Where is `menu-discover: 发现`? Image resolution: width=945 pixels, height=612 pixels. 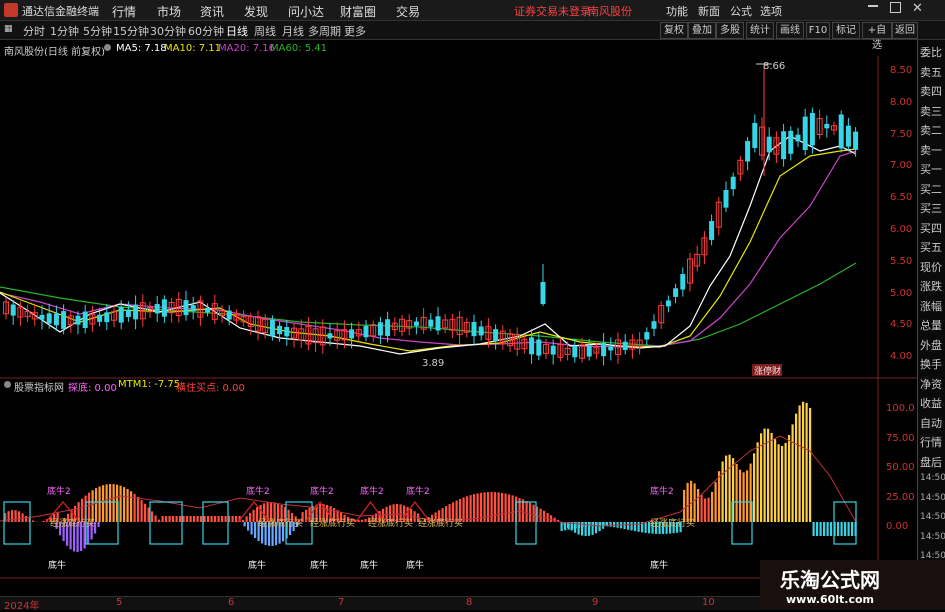 menu-discover: 发现 is located at coordinates (256, 11).